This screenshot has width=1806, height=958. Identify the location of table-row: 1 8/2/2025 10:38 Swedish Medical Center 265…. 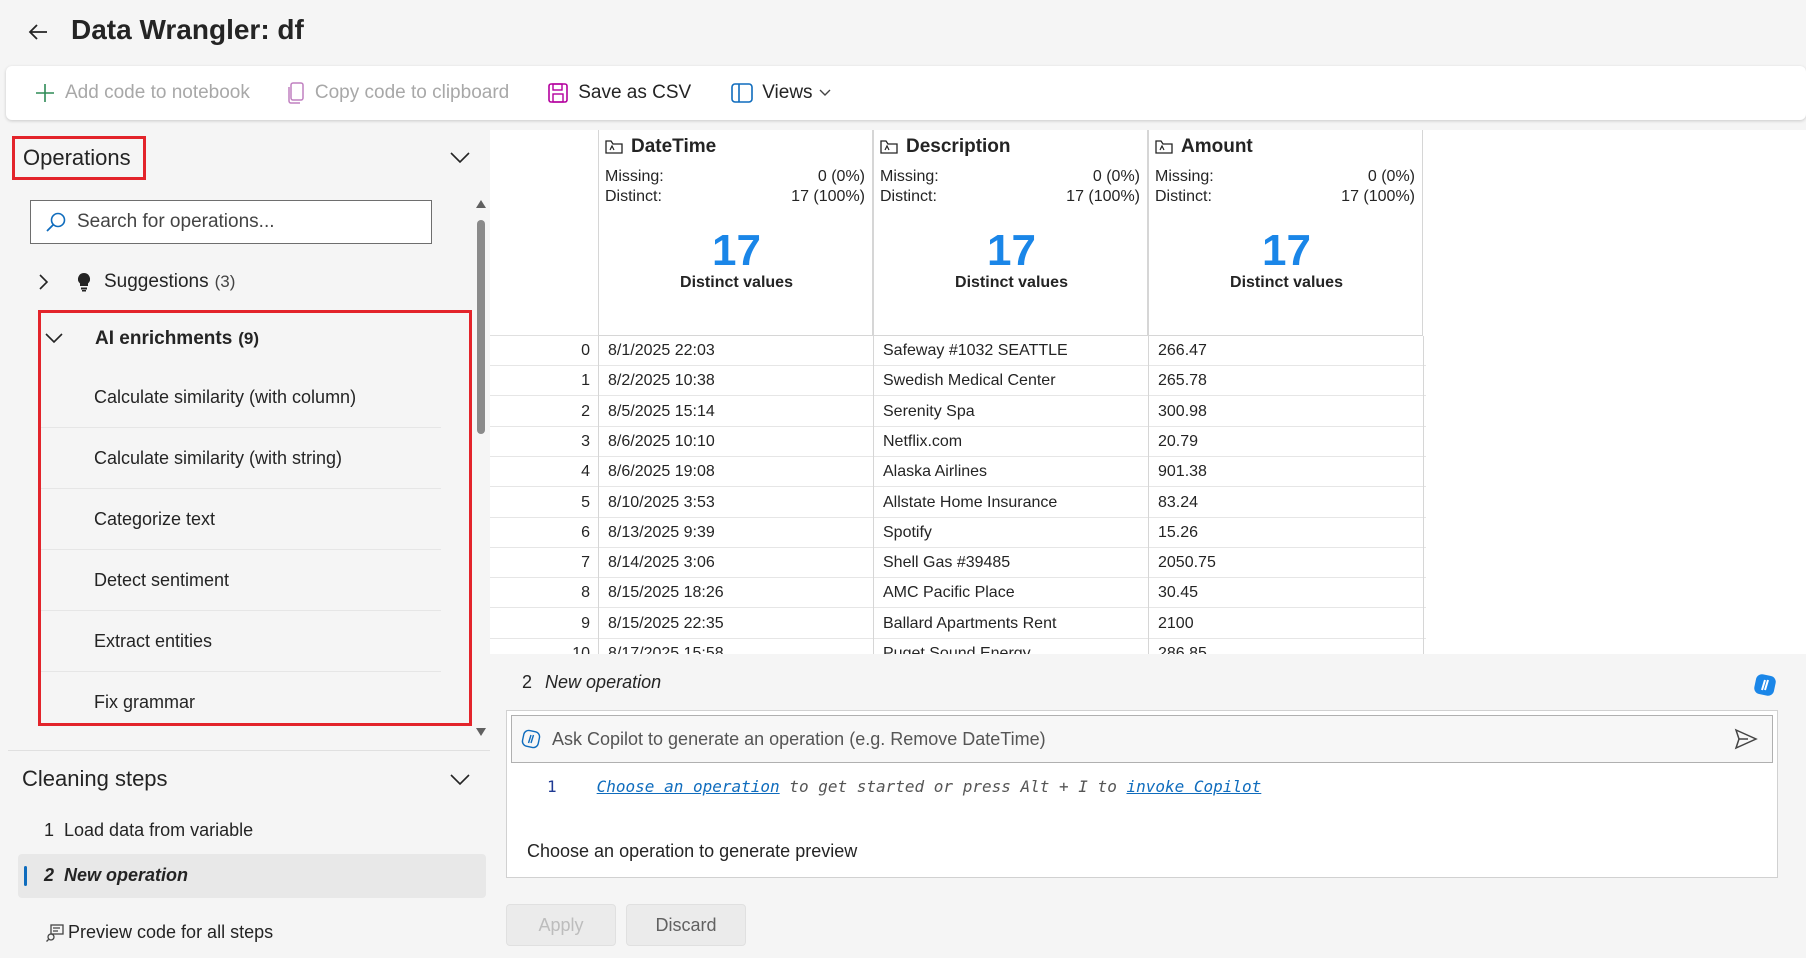
(958, 381).